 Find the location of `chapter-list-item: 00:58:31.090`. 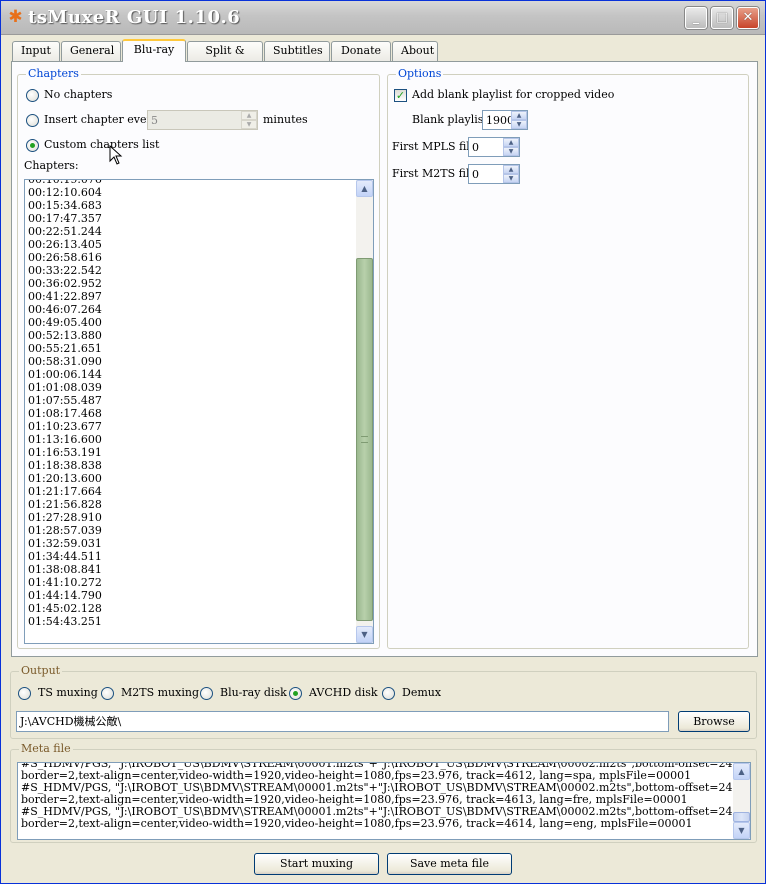

chapter-list-item: 00:58:31.090 is located at coordinates (65, 361).